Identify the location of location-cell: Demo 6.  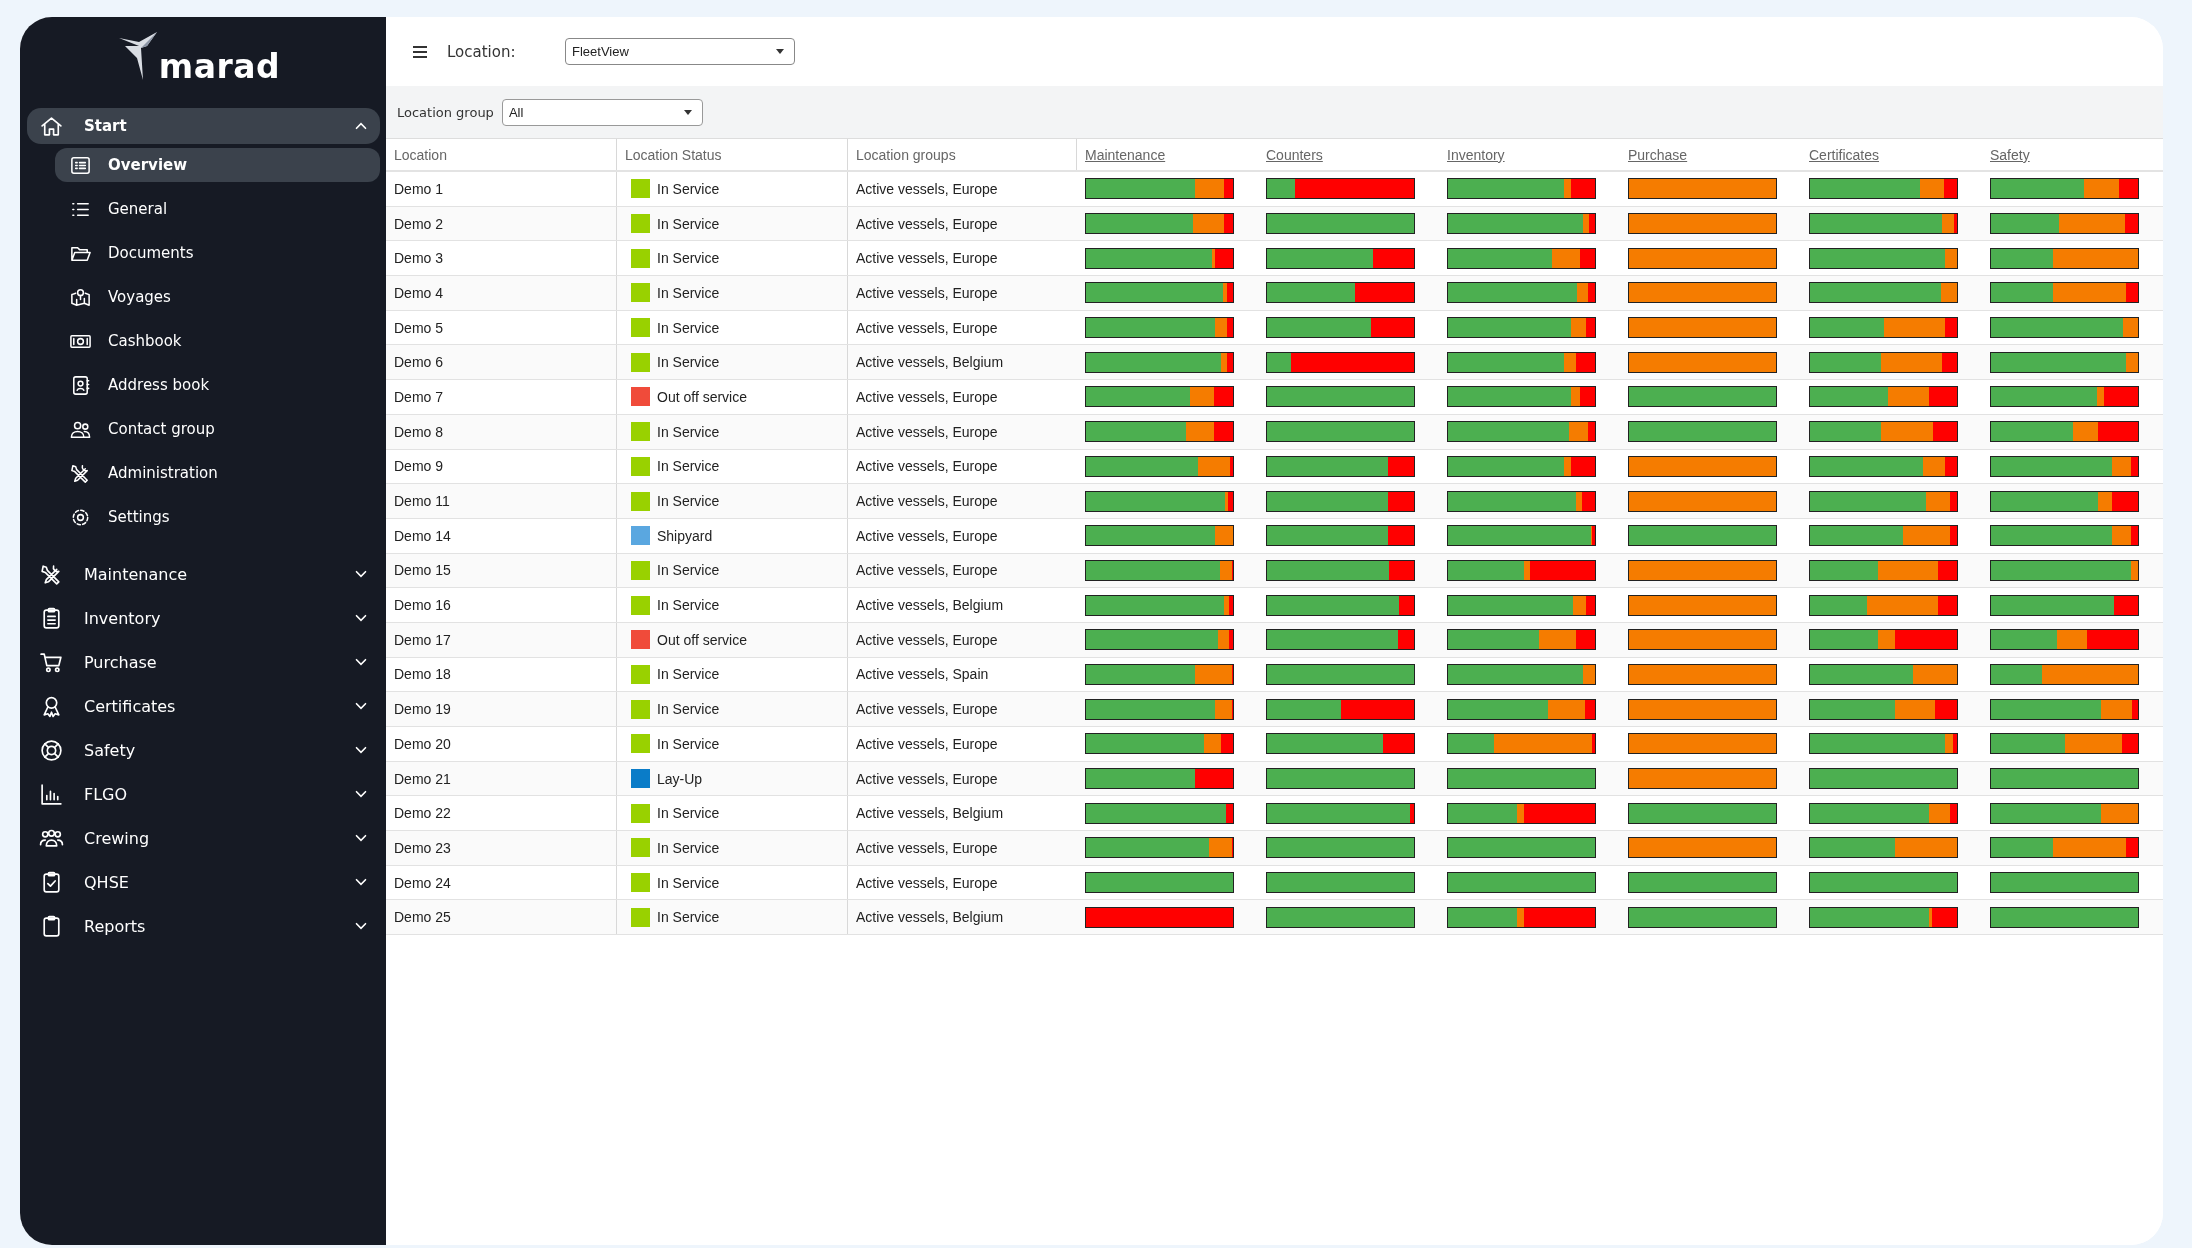
(419, 362).